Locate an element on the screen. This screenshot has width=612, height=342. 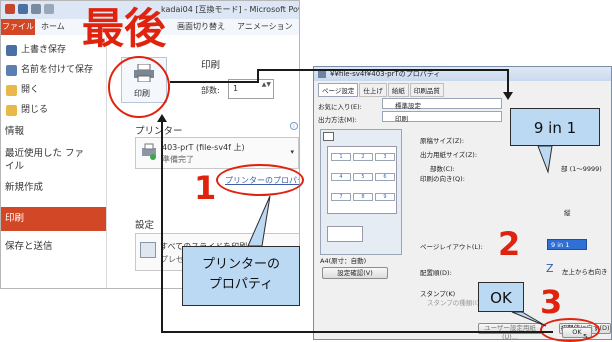
callout-properties-tail is located at coordinates (259, 221).